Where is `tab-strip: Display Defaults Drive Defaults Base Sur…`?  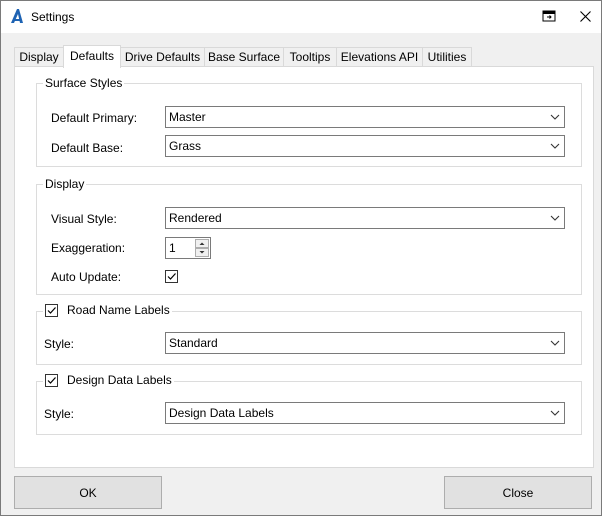
tab-strip: Display Defaults Drive Defaults Base Sur… is located at coordinates (304, 56).